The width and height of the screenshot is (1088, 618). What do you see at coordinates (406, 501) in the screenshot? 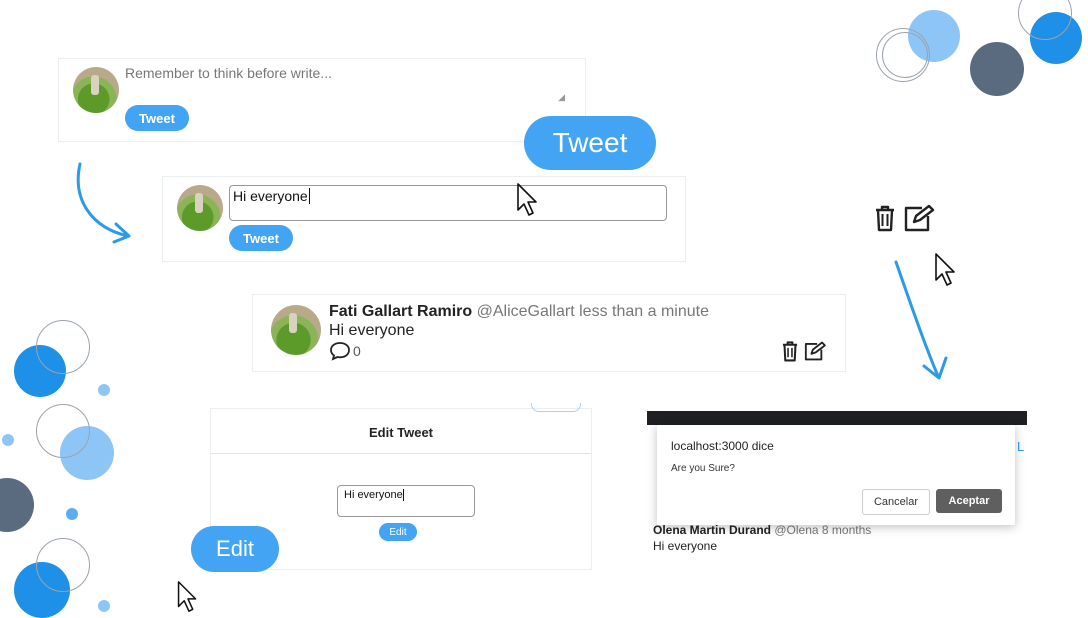
I see `edit-textarea: Hi everyone` at bounding box center [406, 501].